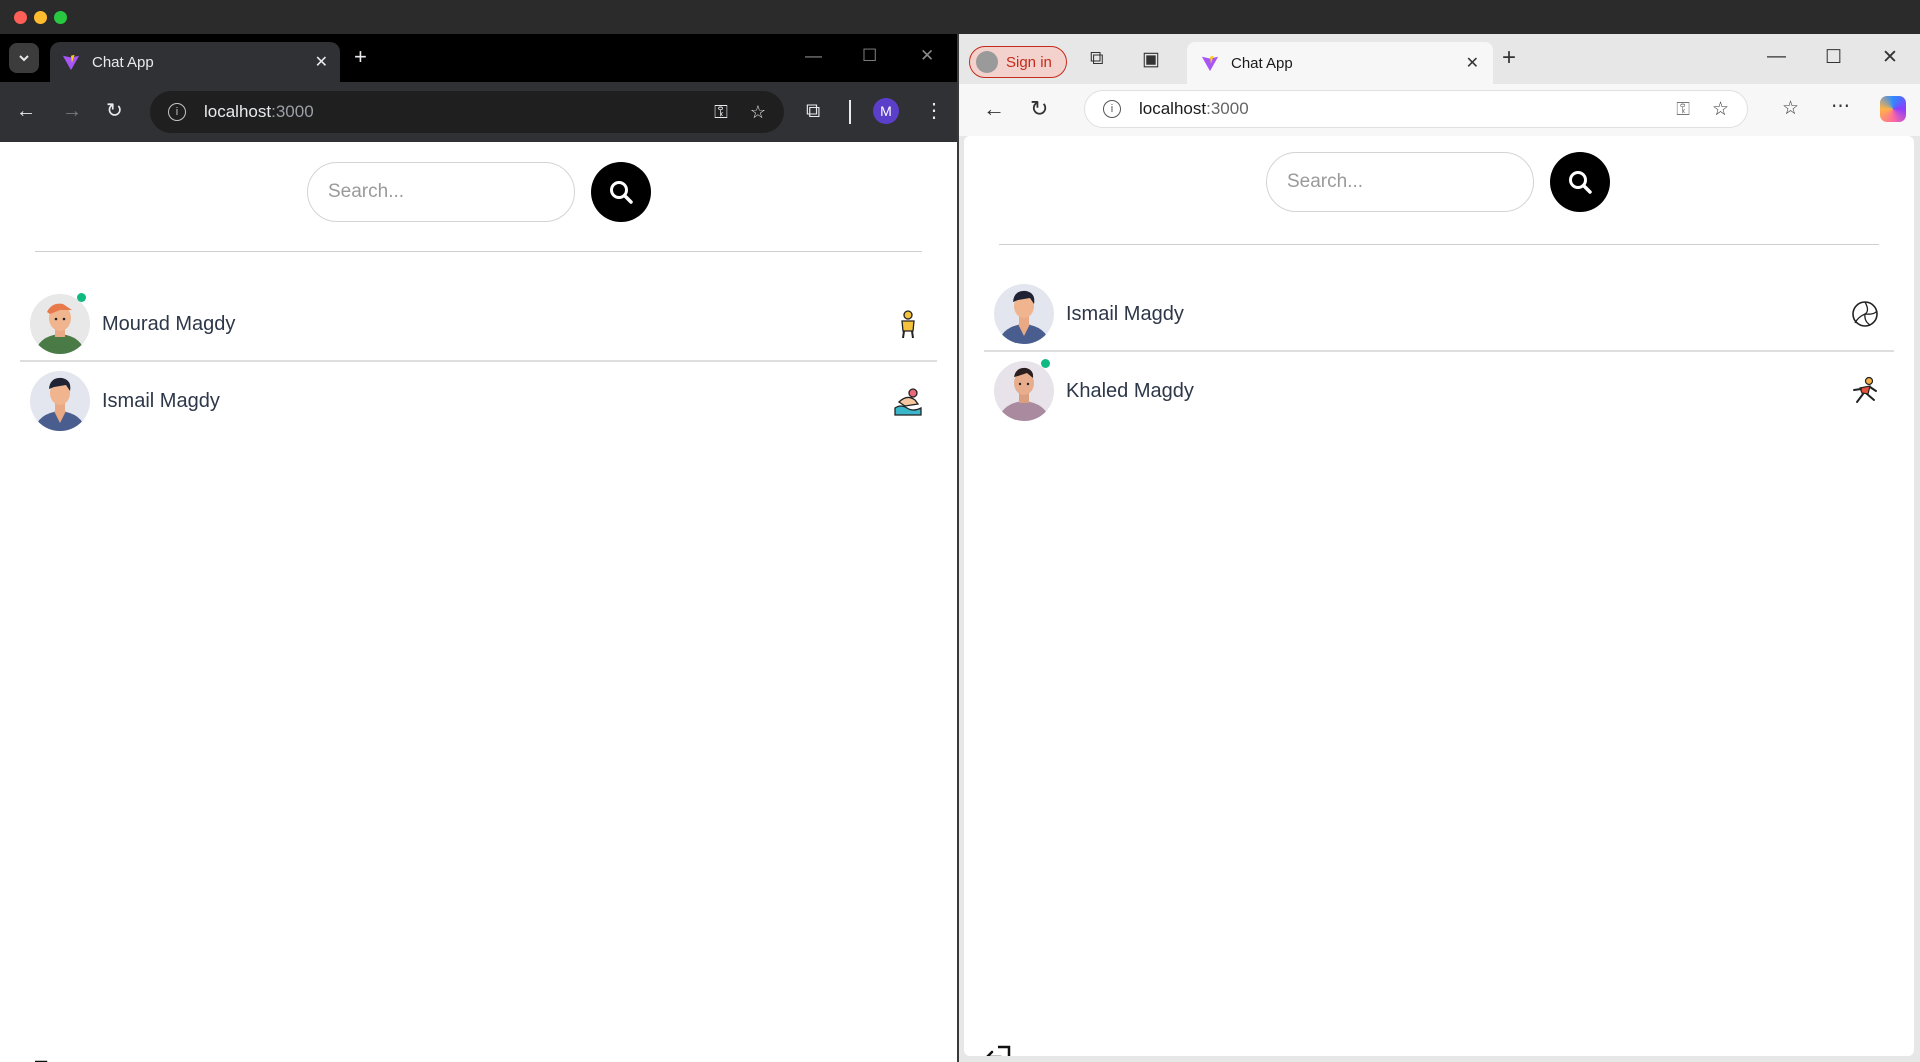  Describe the element at coordinates (813, 111) in the screenshot. I see `extensions-icon: ⧉` at that location.